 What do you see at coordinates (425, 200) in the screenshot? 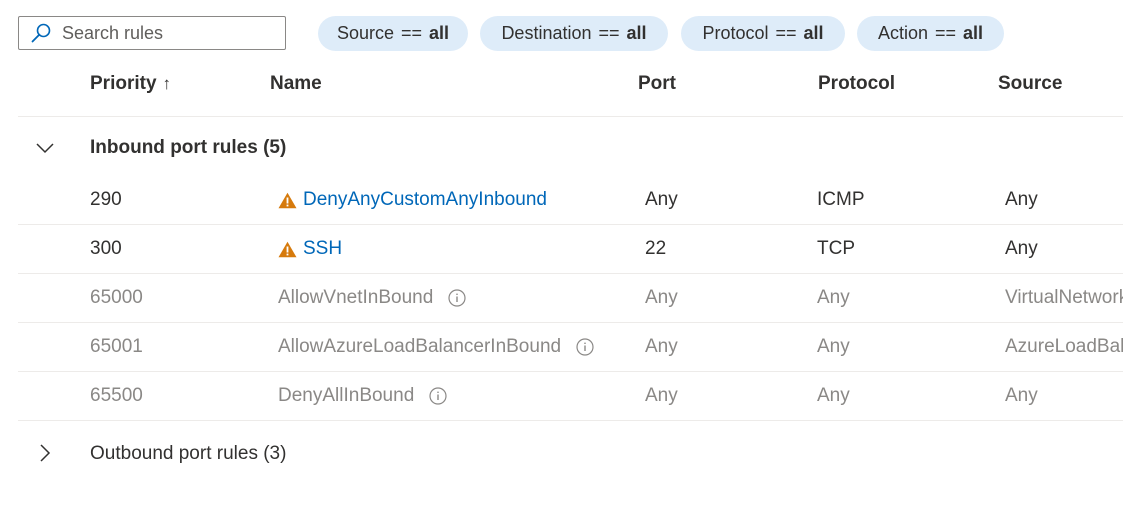
I see `rule-name-link: DenyAnyCustomAnyInbound` at bounding box center [425, 200].